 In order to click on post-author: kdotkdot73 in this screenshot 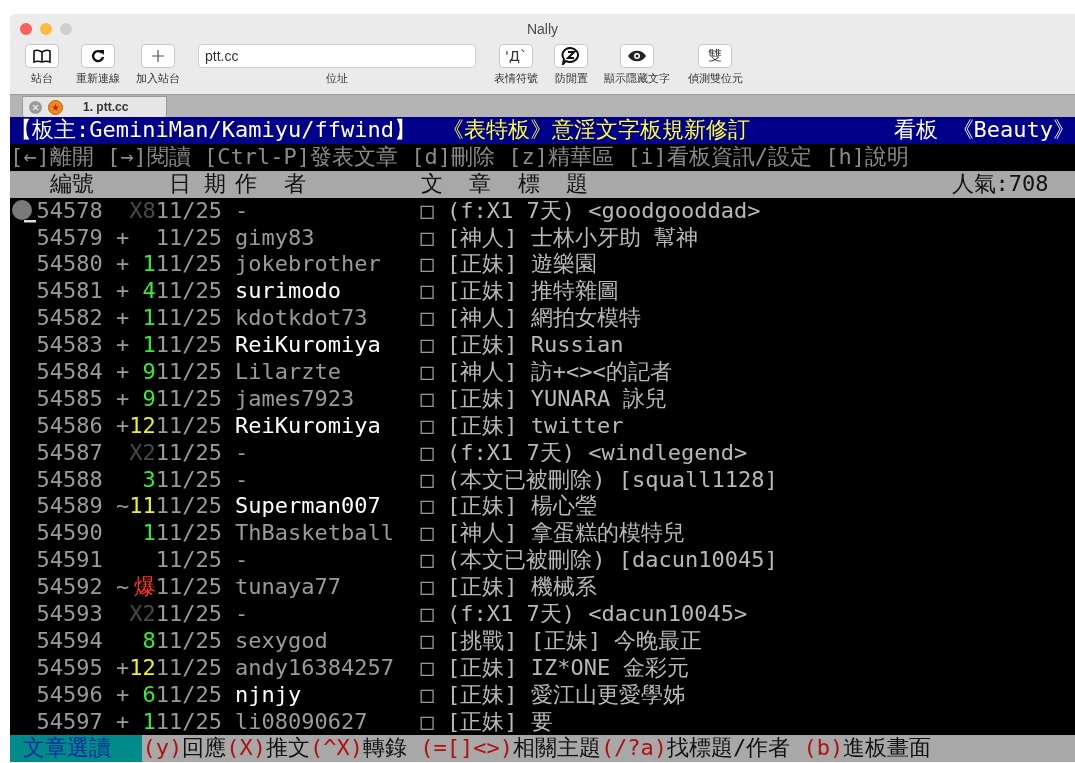, I will do `click(302, 319)`.